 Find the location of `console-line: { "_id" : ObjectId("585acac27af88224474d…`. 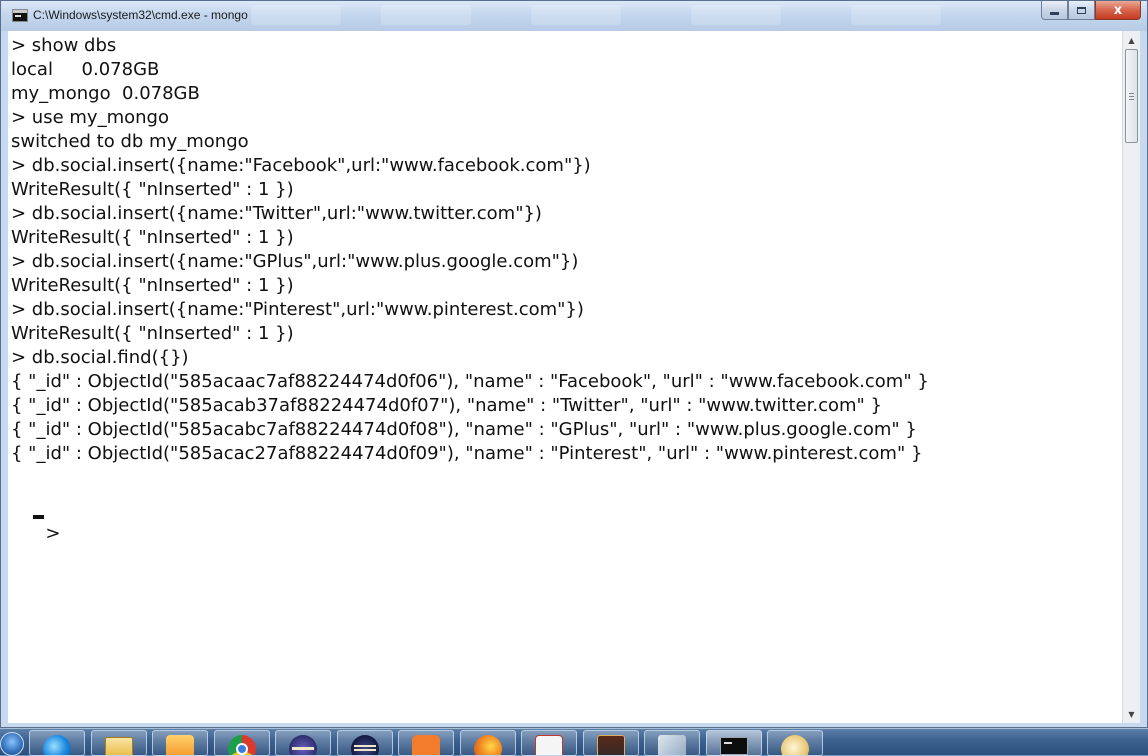

console-line: { "_id" : ObjectId("585acac27af88224474d… is located at coordinates (467, 453).